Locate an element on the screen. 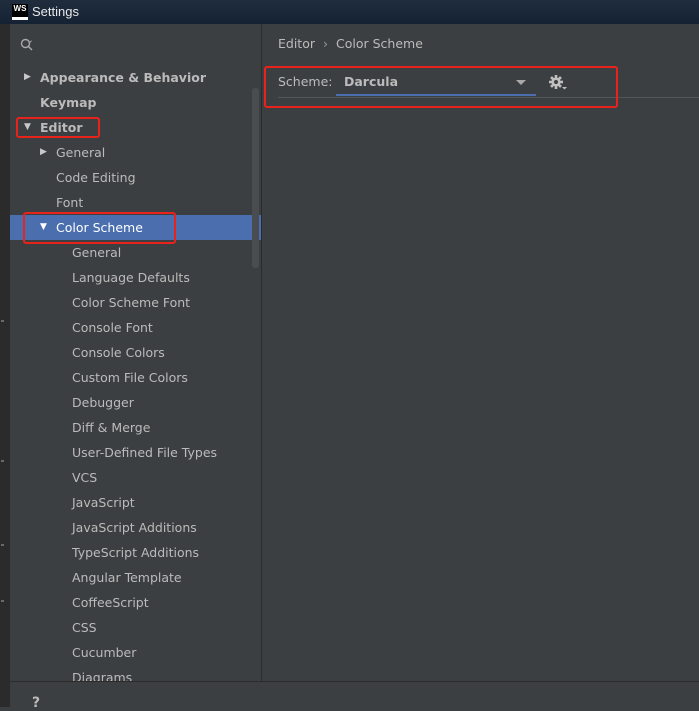 The image size is (699, 711). sidebar-item-label: Angular Template is located at coordinates (127, 577).